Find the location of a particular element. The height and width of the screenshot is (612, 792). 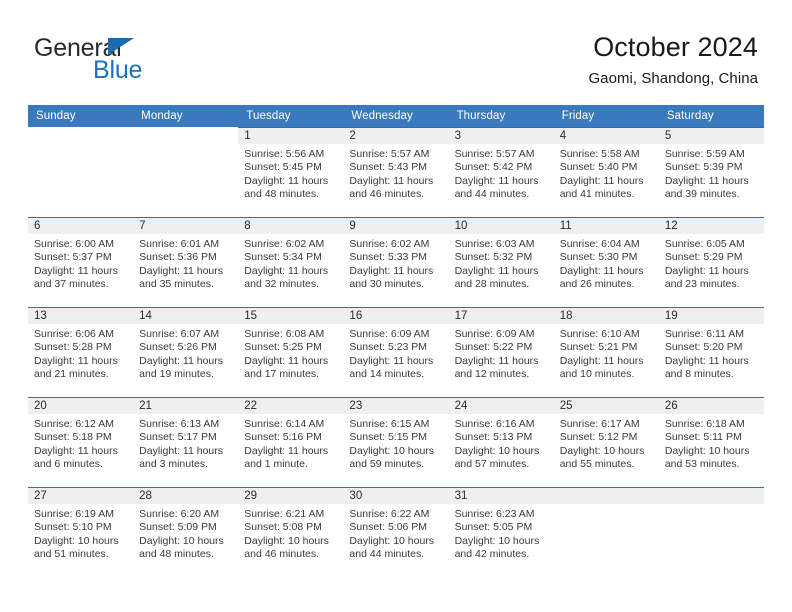

sunrise-text: Sunrise: 6:15 AM is located at coordinates (389, 424).